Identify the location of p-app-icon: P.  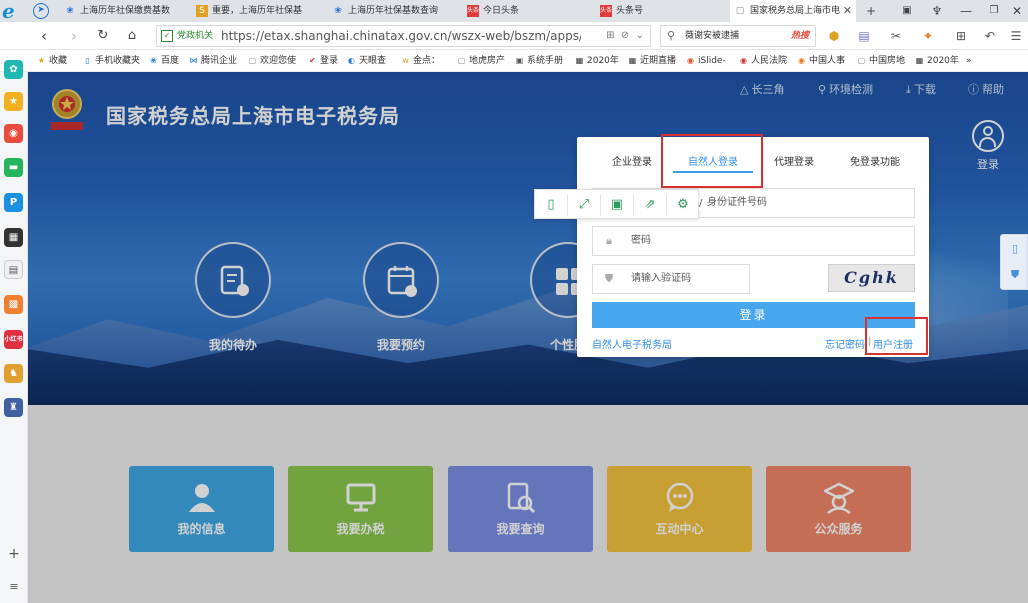
(13, 202).